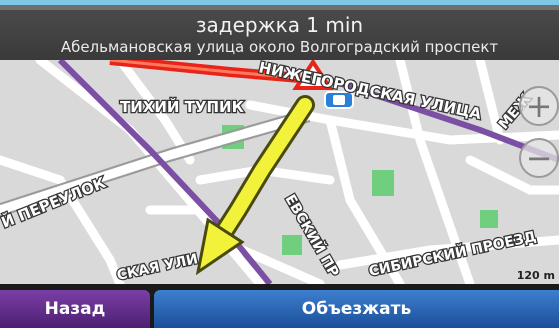 This screenshot has width=559, height=328. I want to click on zoom-out-button: −, so click(539, 158).